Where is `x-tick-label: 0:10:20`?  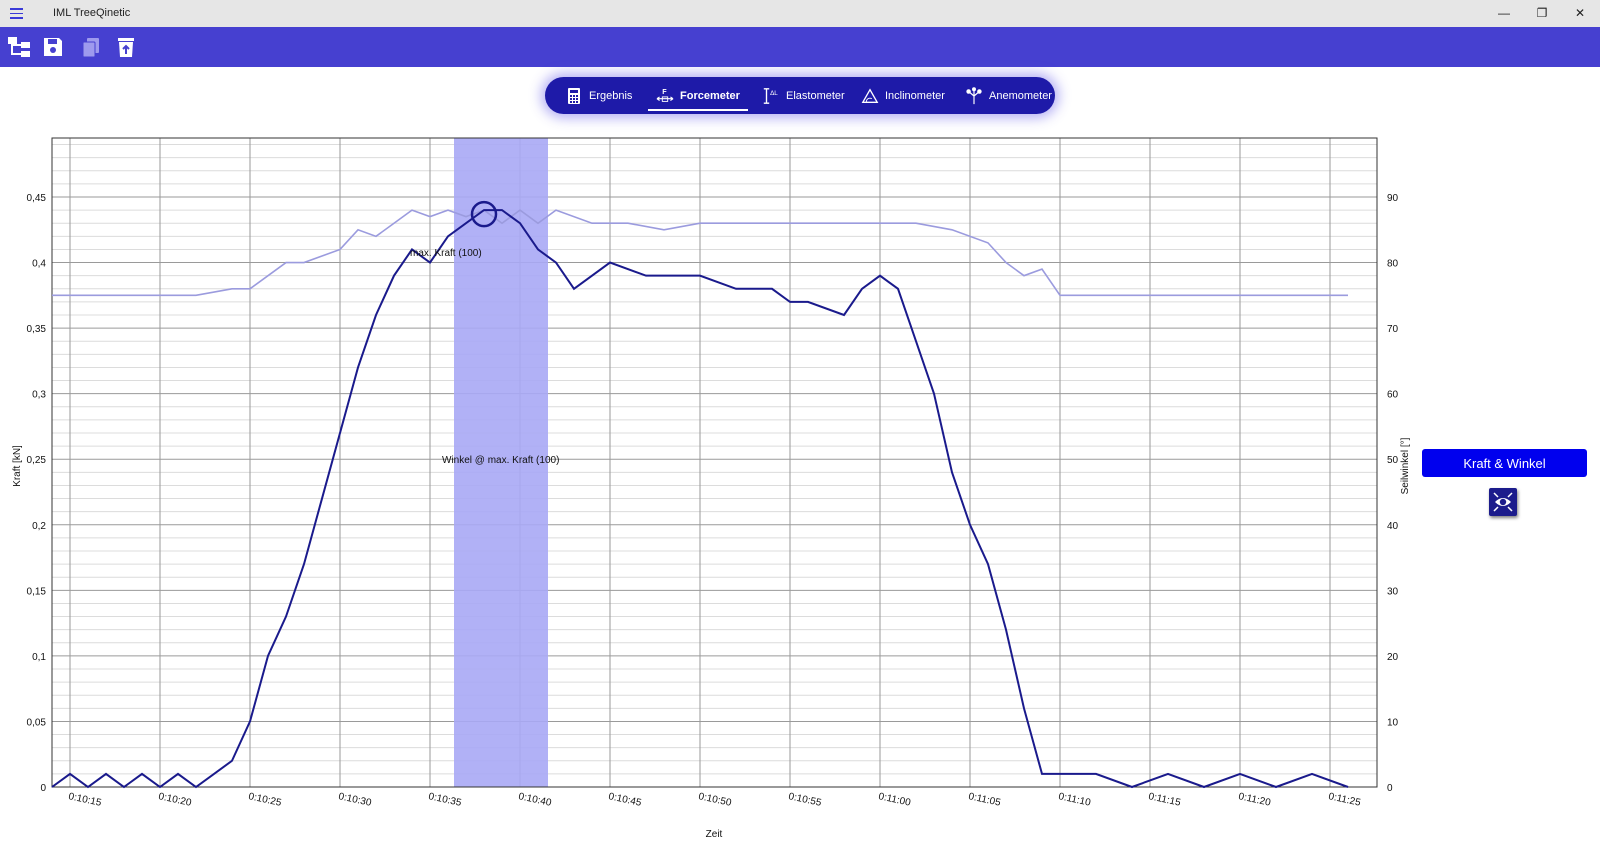
x-tick-label: 0:10:20 is located at coordinates (174, 800).